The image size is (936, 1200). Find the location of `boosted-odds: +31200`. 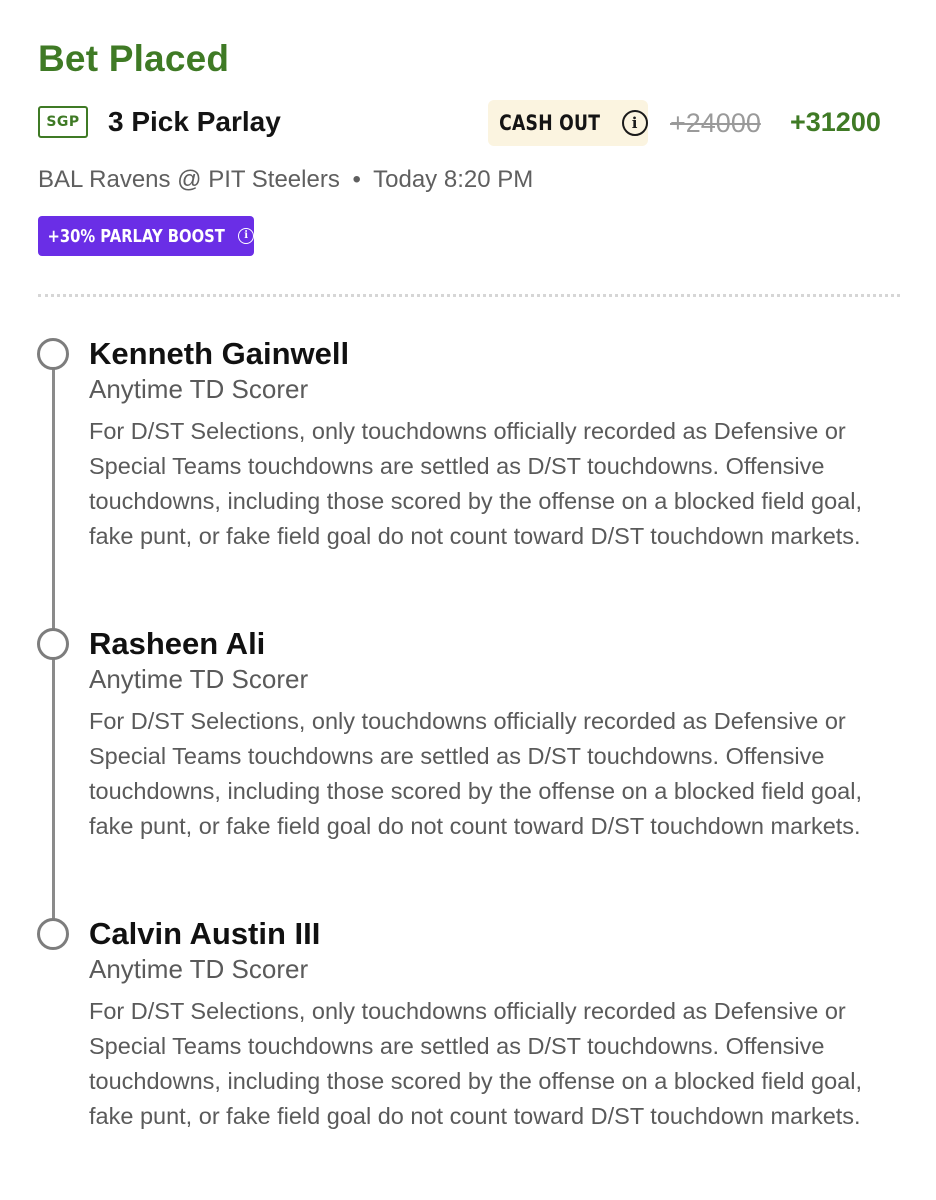

boosted-odds: +31200 is located at coordinates (835, 122).